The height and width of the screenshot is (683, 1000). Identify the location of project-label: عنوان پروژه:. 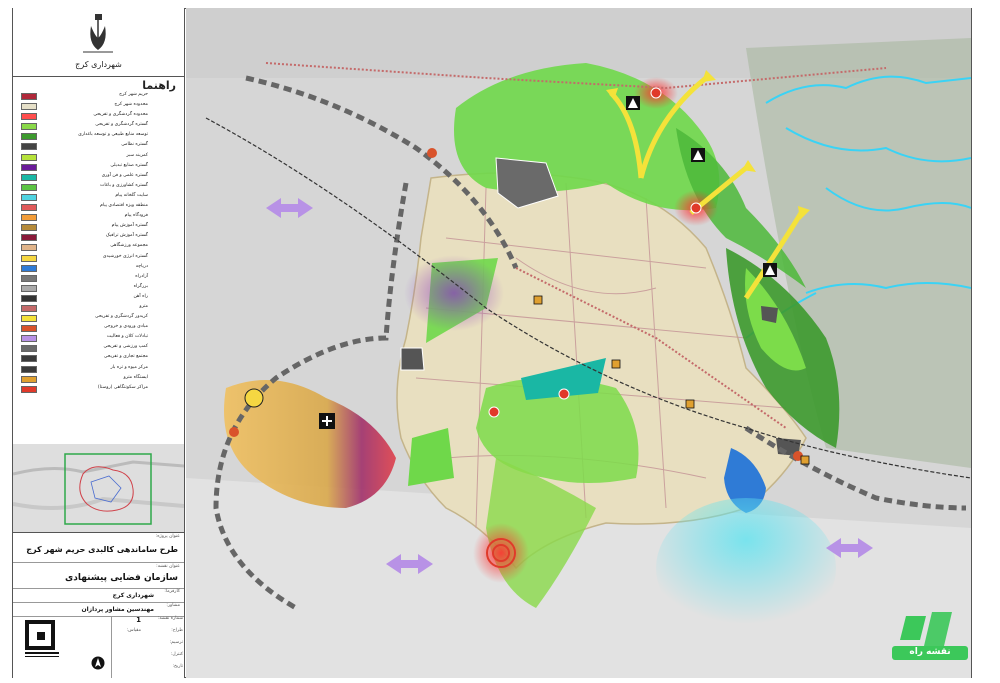
(167, 536).